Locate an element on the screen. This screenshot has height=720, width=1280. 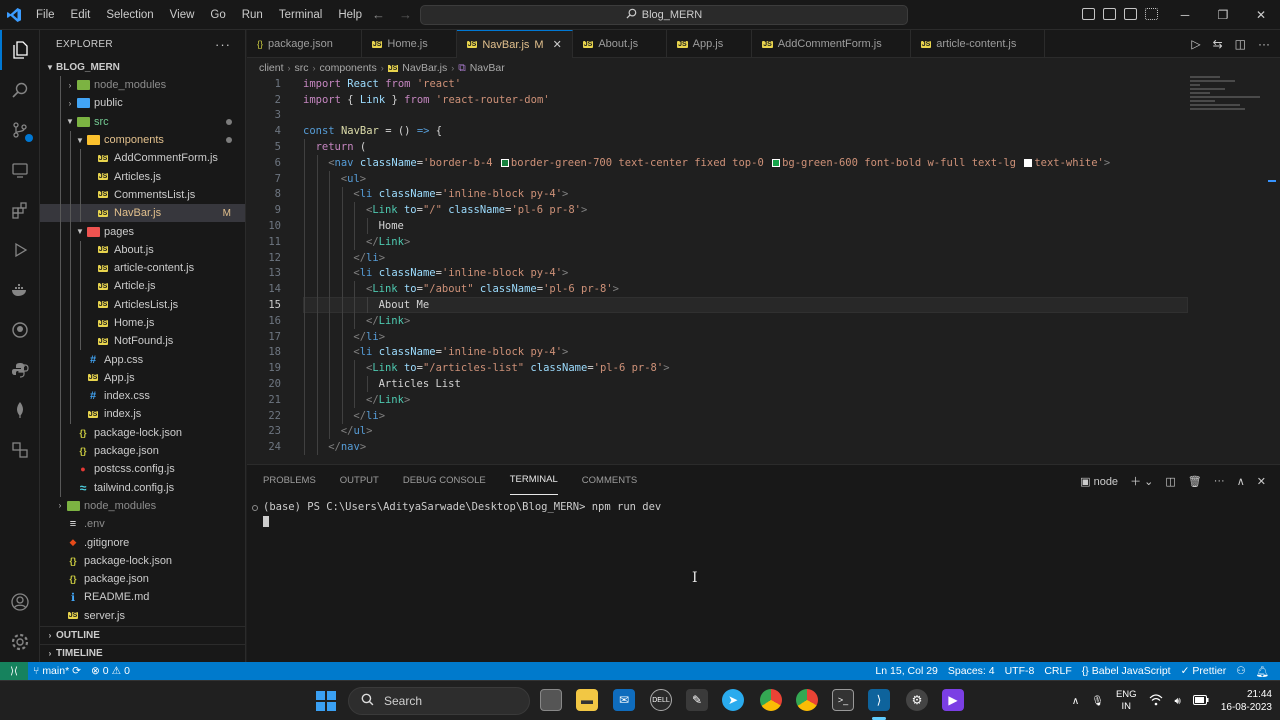
clipchamp-icon: ▶ is located at coordinates (953, 700).